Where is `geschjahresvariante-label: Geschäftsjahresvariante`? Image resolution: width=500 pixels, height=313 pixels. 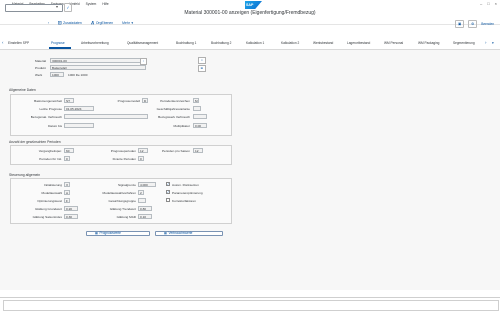
geschjahresvariante-label: Geschäftsjahresvariante is located at coordinates (173, 109).